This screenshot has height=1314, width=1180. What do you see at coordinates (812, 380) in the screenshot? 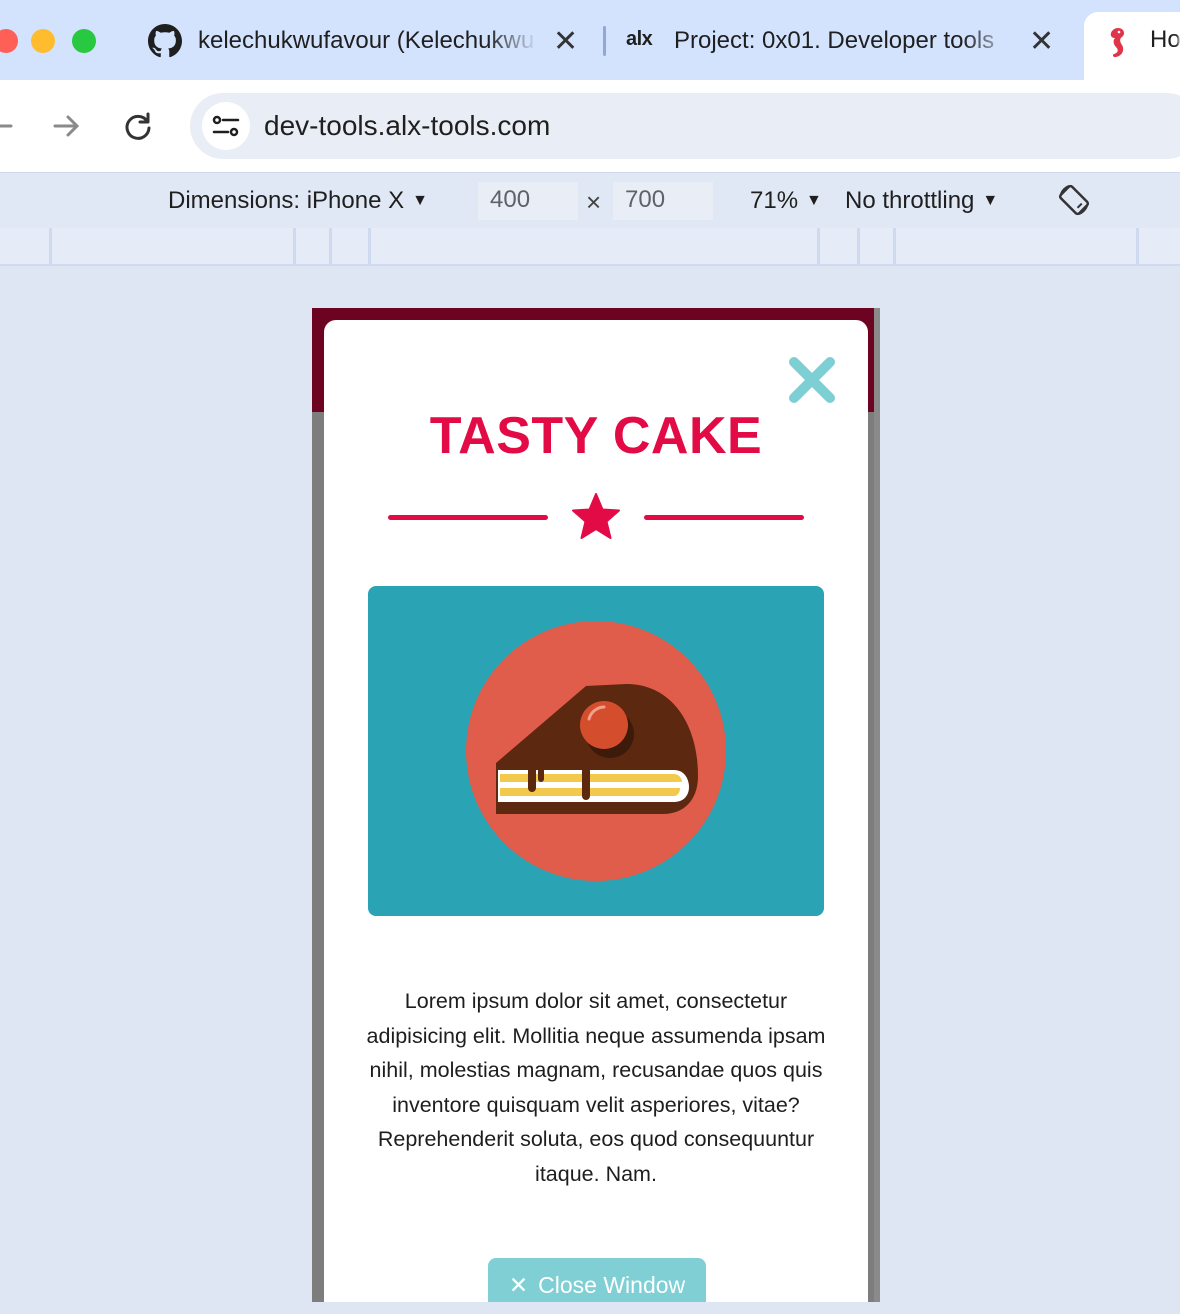
I see `close-icon` at bounding box center [812, 380].